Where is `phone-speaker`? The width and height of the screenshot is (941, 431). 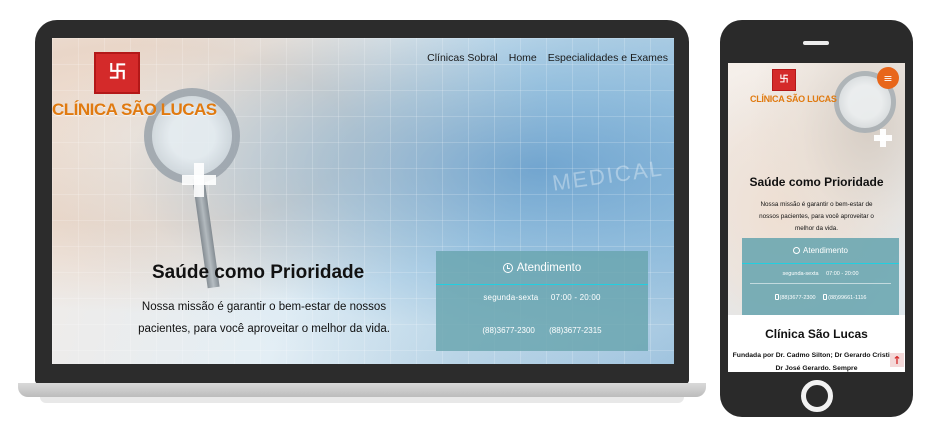 phone-speaker is located at coordinates (816, 43).